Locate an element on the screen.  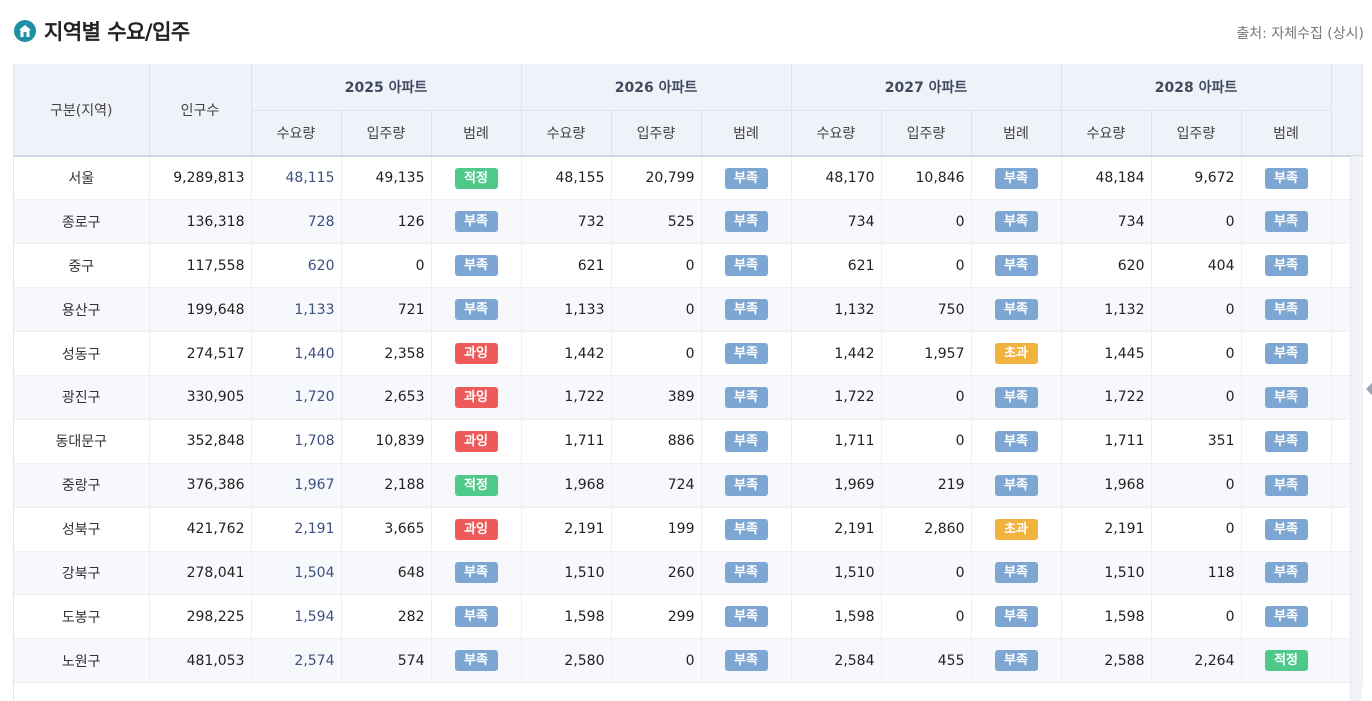
demand-cell: 1,504 is located at coordinates (296, 573).